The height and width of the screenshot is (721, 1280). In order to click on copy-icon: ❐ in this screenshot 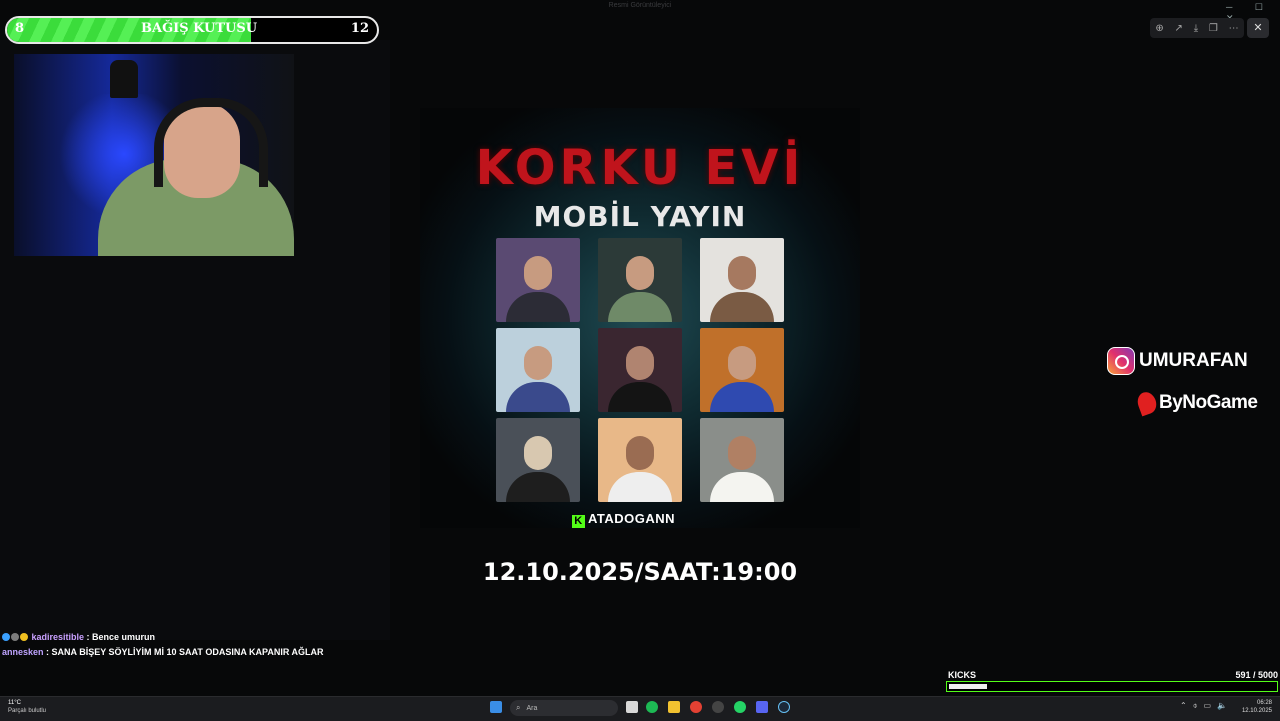, I will do `click(1213, 28)`.